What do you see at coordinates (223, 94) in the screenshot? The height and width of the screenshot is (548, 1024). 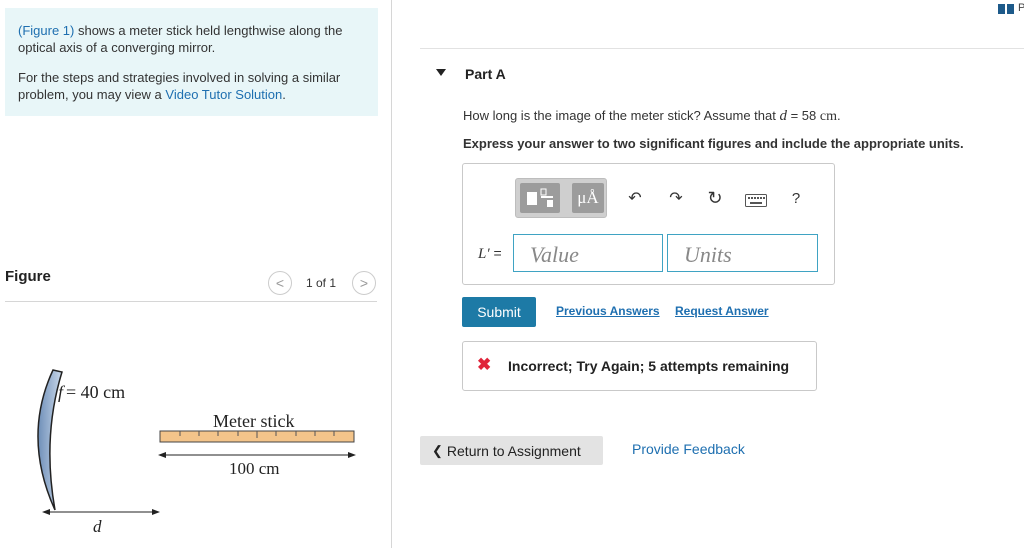 I see `video-tutor-link: Video Tutor Solution` at bounding box center [223, 94].